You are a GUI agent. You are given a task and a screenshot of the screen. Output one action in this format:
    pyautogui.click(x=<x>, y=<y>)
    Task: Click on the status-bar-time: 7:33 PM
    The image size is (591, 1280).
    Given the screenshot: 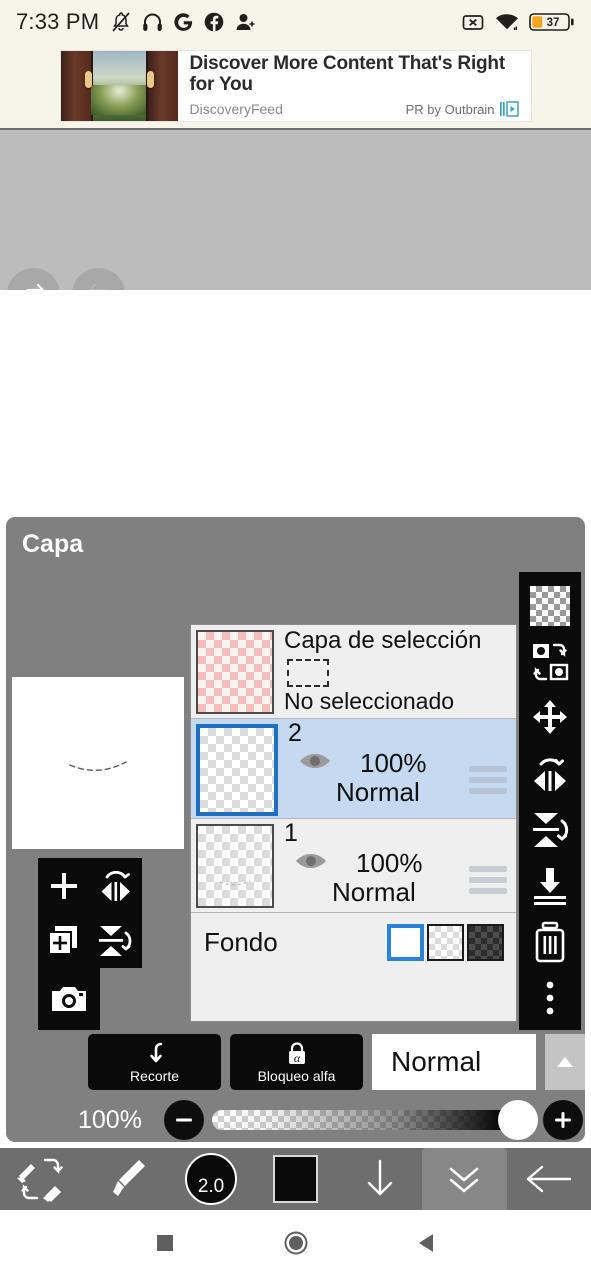 What is the action you would take?
    pyautogui.click(x=58, y=21)
    